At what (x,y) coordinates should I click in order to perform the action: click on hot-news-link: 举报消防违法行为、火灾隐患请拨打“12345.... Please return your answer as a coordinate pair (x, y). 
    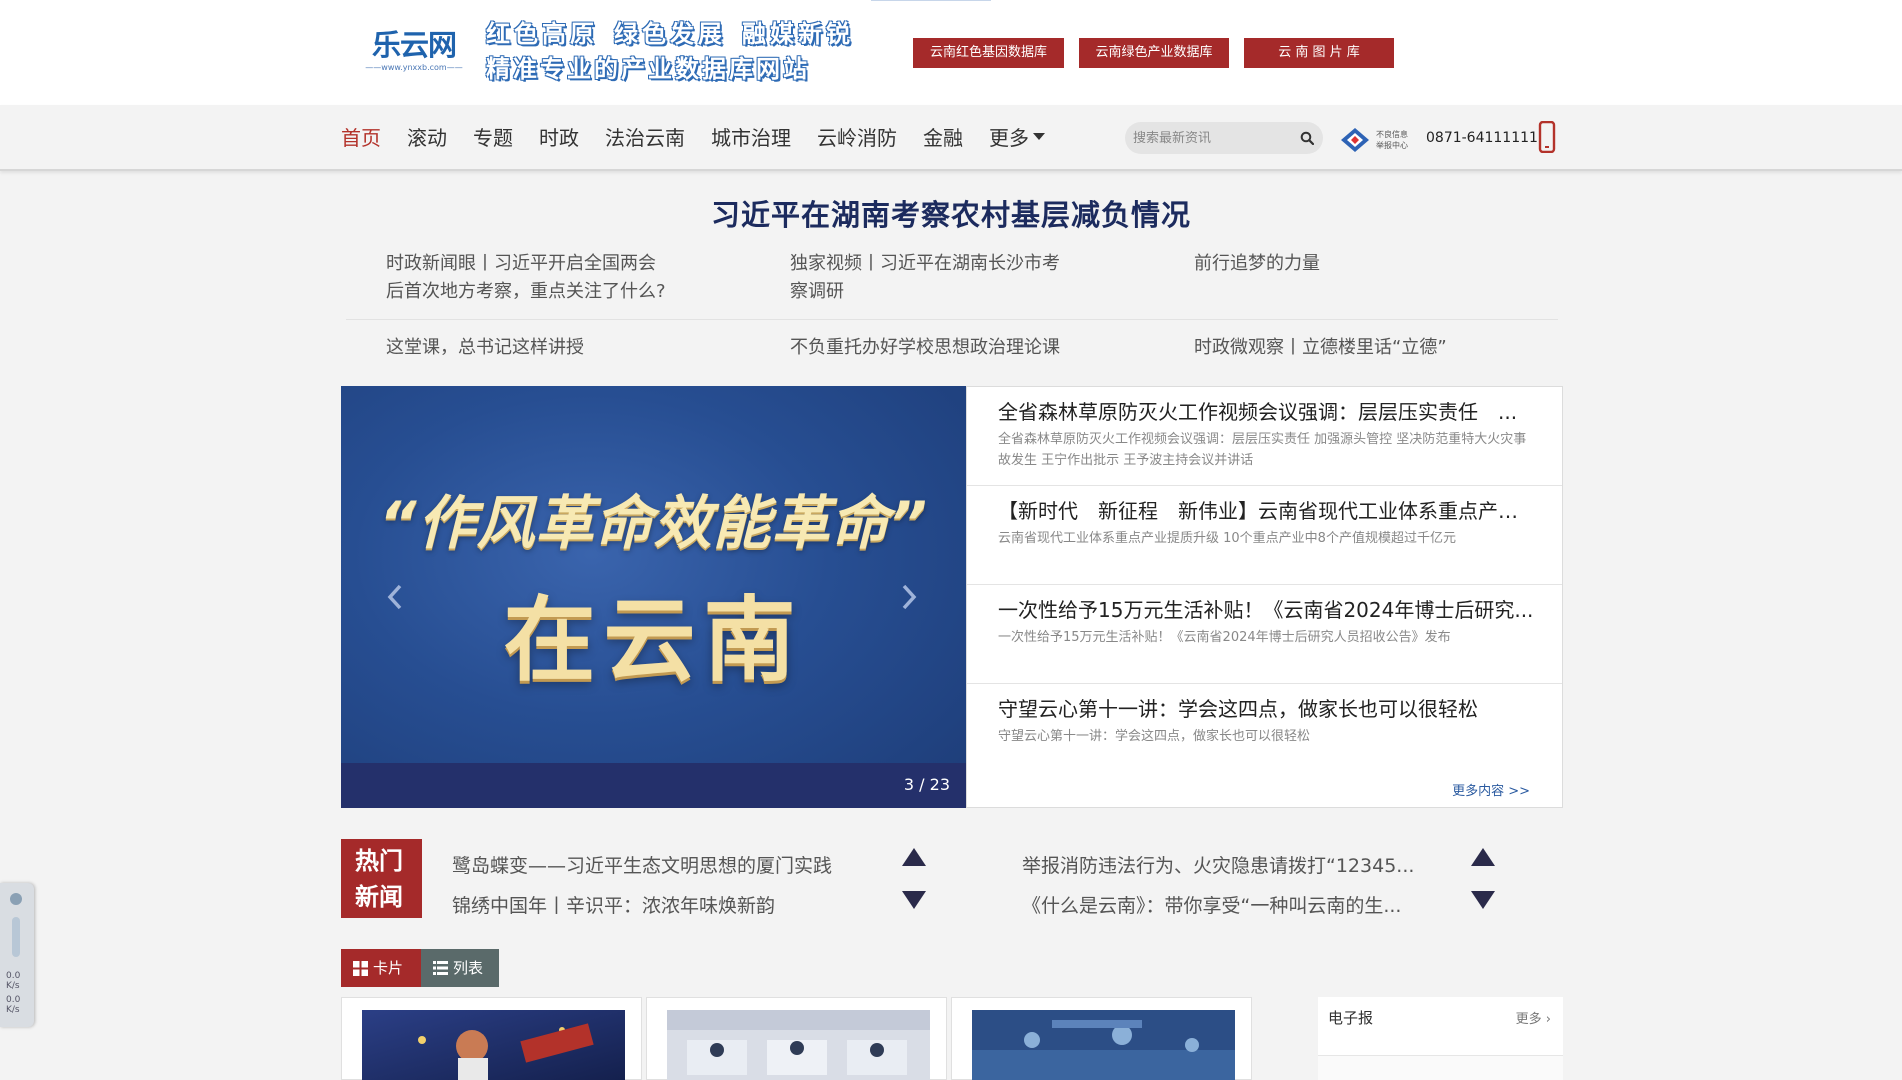
    Looking at the image, I should click on (1218, 866).